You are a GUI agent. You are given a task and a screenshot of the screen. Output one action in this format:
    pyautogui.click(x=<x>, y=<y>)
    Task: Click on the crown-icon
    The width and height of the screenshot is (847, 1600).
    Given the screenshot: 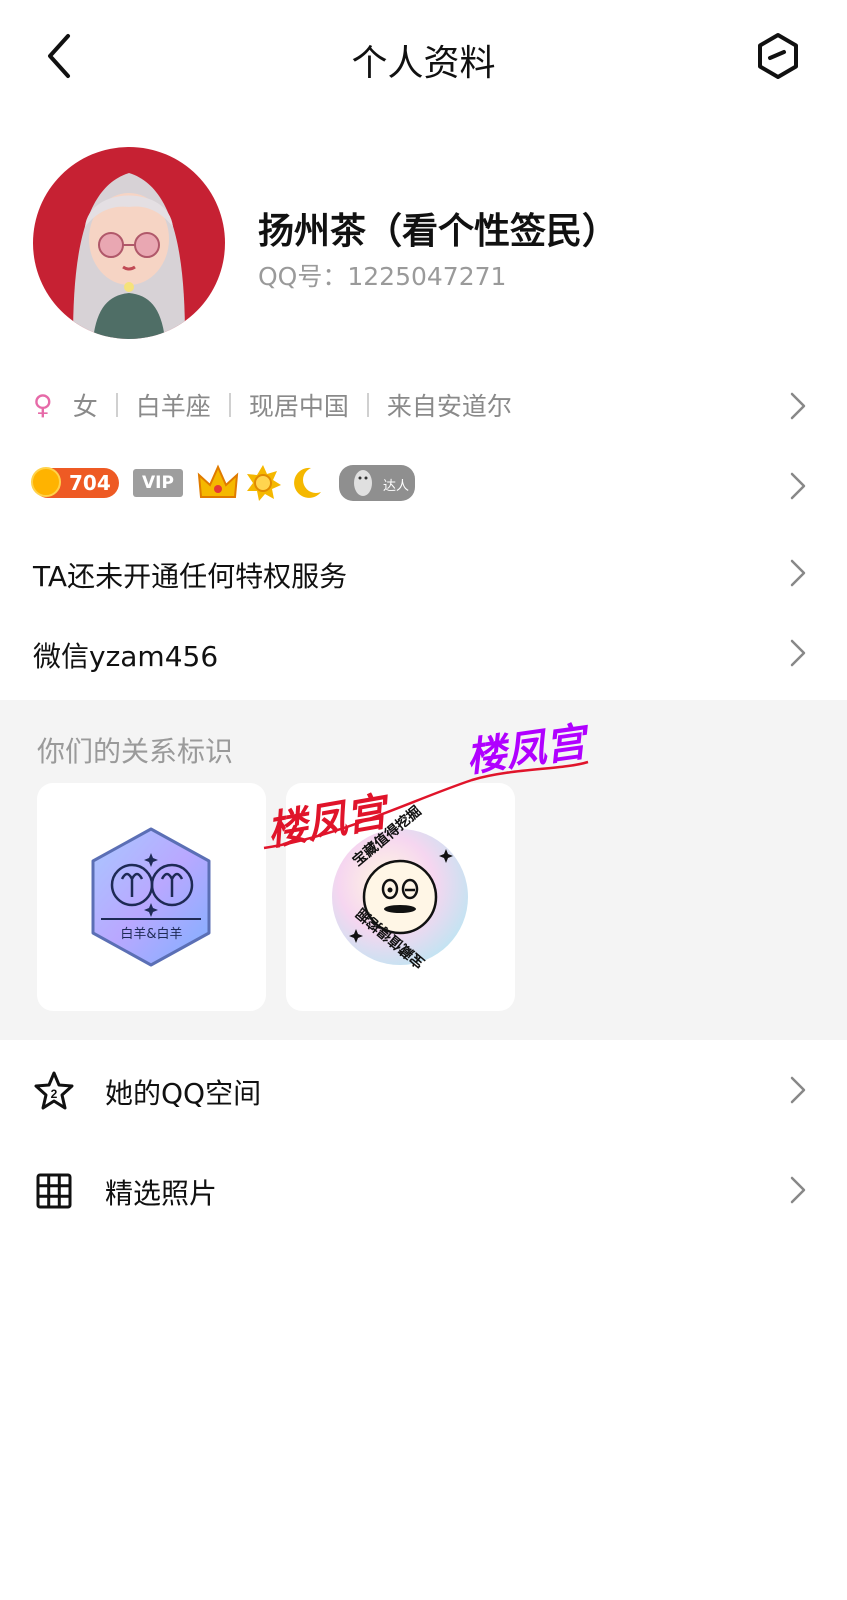 What is the action you would take?
    pyautogui.click(x=218, y=481)
    